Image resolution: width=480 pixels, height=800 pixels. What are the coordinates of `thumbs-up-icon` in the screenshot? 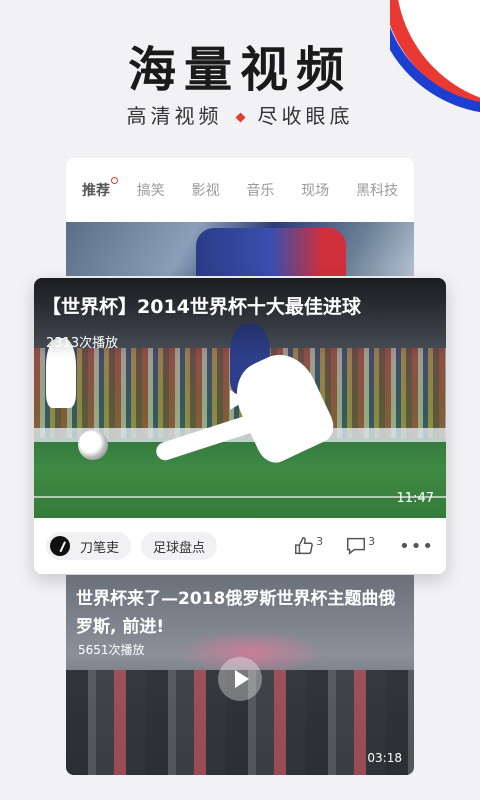 It's located at (304, 546).